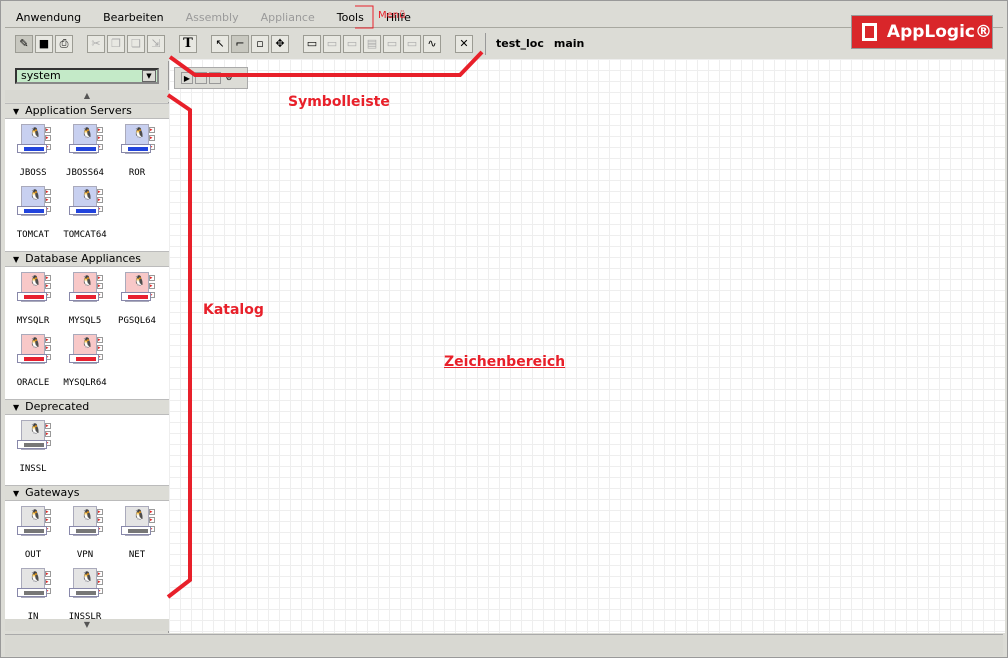  What do you see at coordinates (85, 173) in the screenshot?
I see `catalog-item-label: JBOSS64` at bounding box center [85, 173].